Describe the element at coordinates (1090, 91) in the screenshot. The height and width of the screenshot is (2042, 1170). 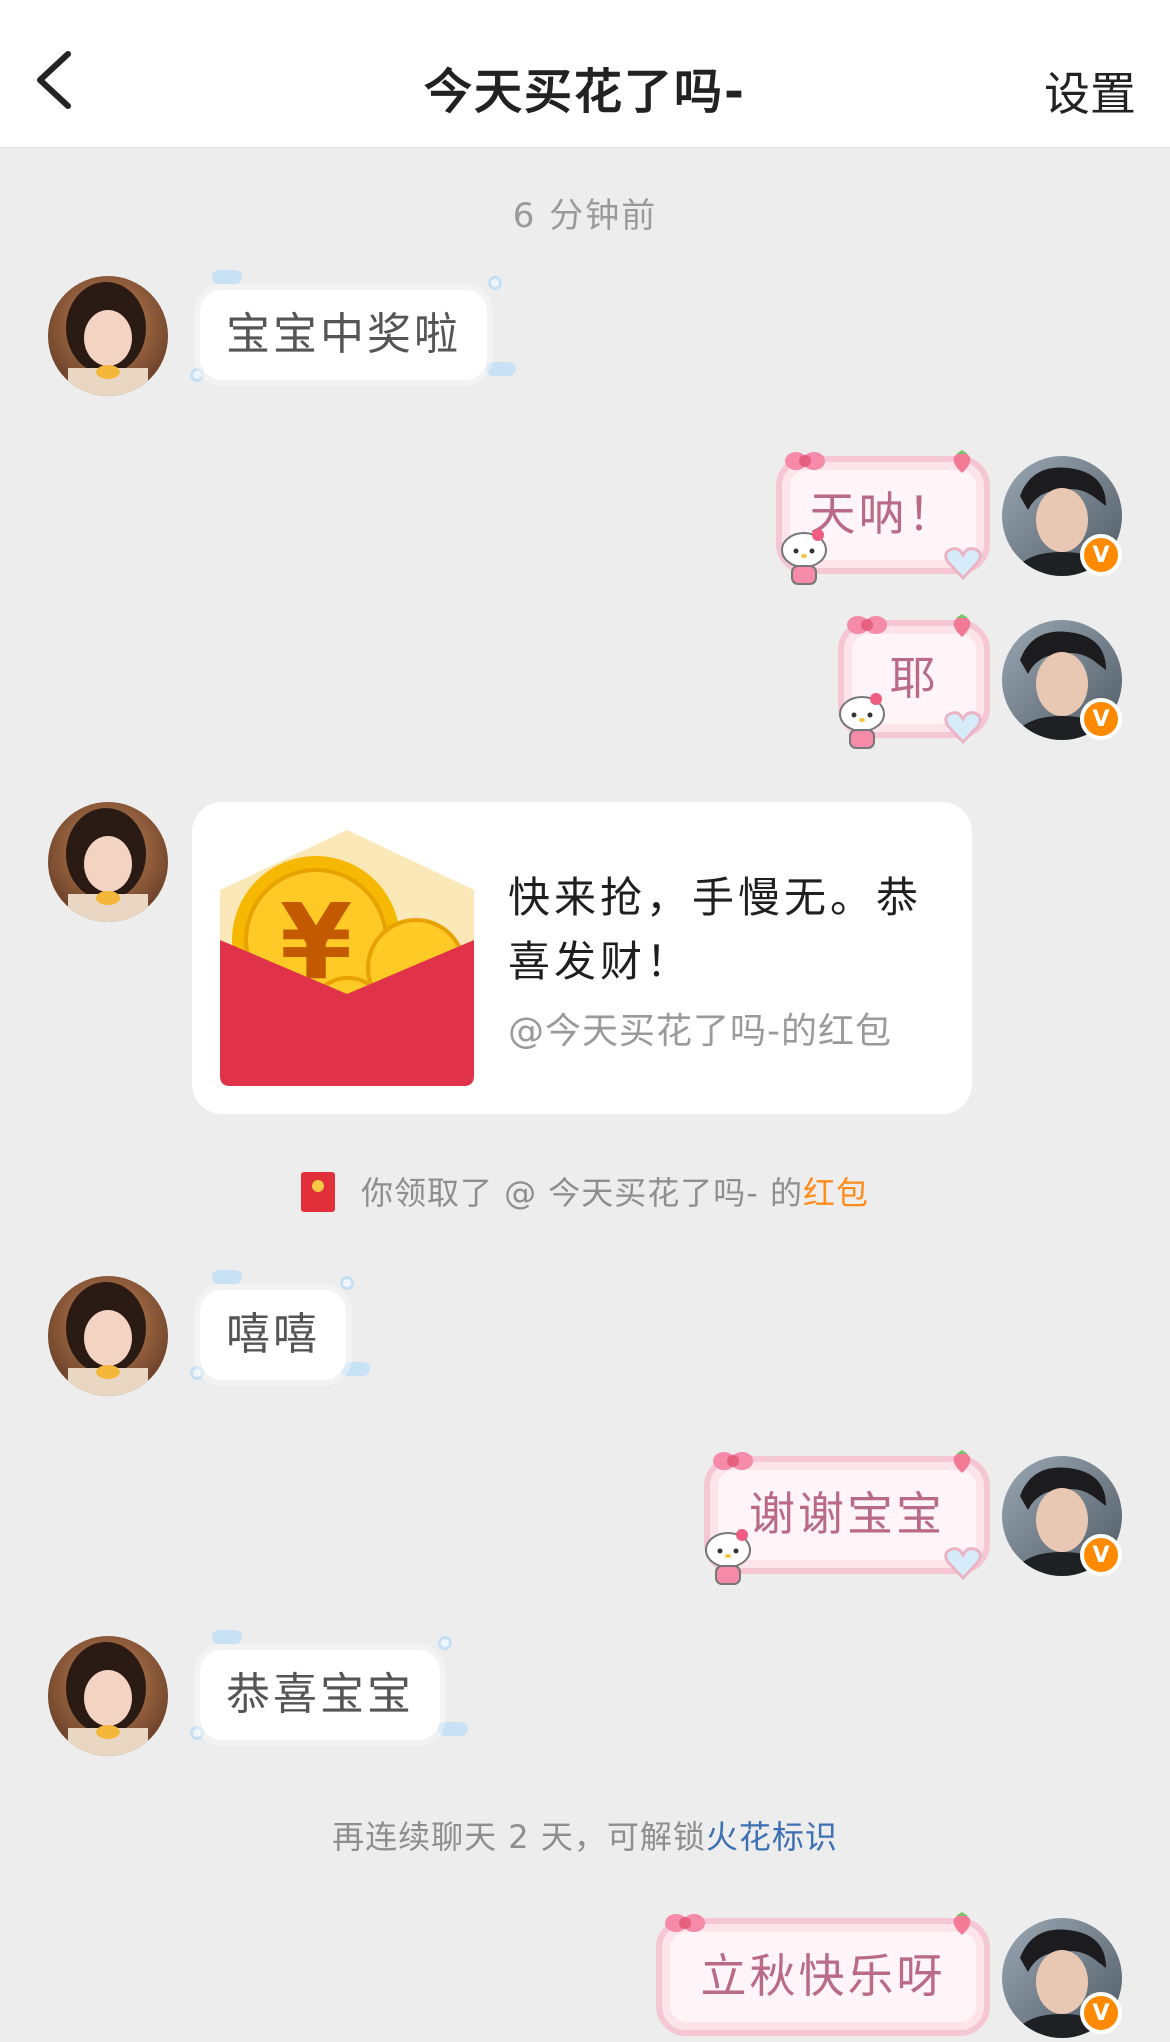
I see `settings-button: 设置` at that location.